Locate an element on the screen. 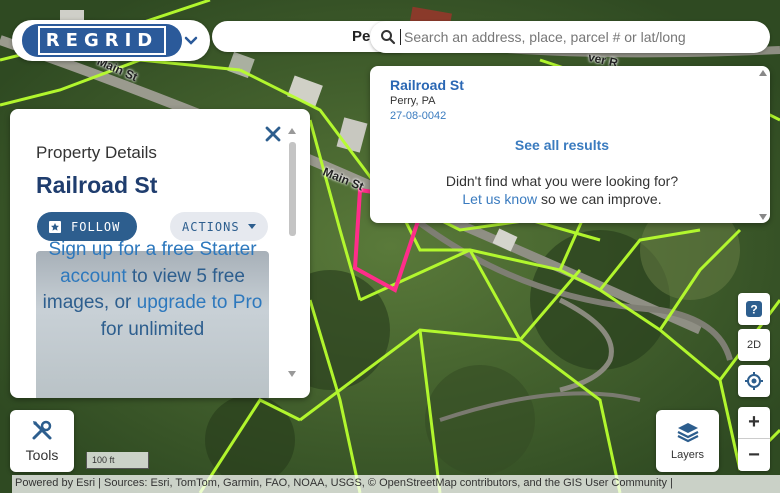  current-place-text: Pe is located at coordinates (361, 36).